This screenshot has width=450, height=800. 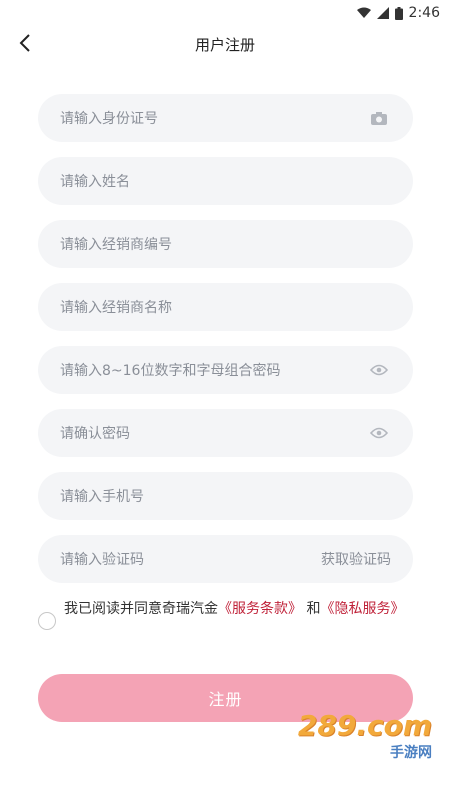 What do you see at coordinates (225, 307) in the screenshot?
I see `dealer-name-field: 请输入经销商名称` at bounding box center [225, 307].